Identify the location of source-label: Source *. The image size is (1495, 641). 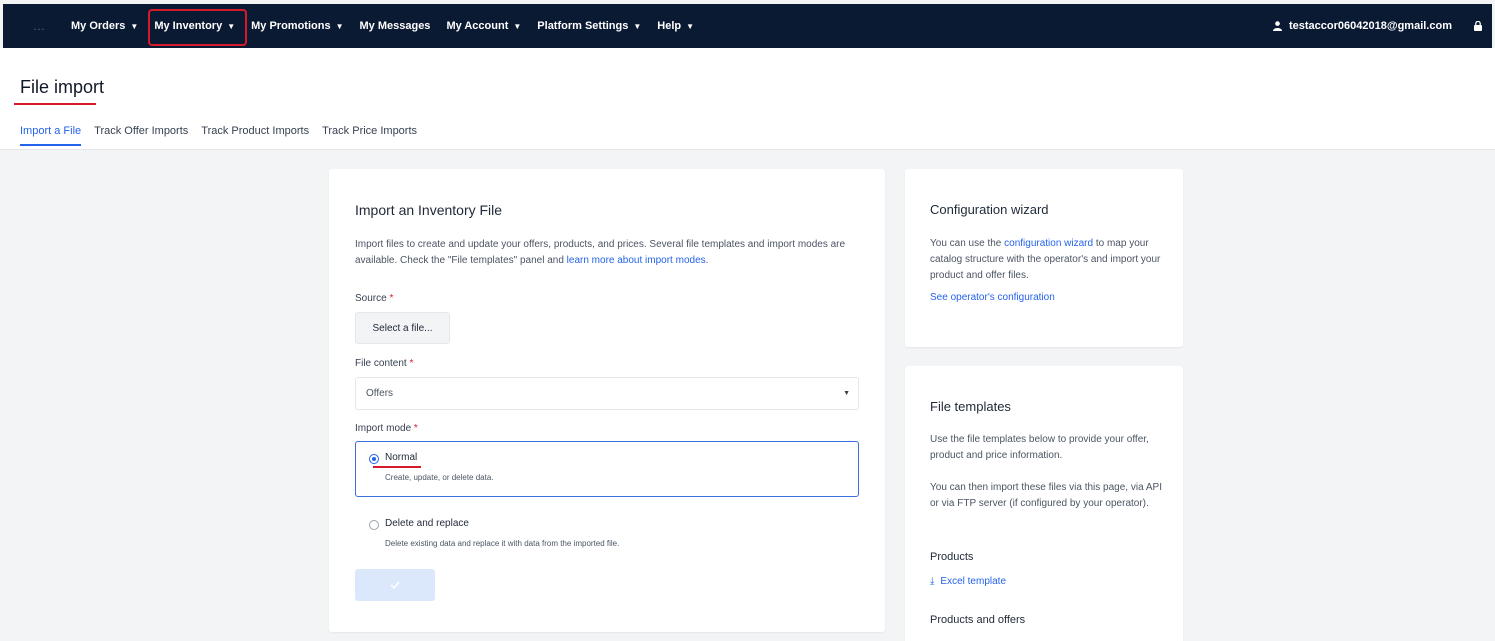
(374, 298).